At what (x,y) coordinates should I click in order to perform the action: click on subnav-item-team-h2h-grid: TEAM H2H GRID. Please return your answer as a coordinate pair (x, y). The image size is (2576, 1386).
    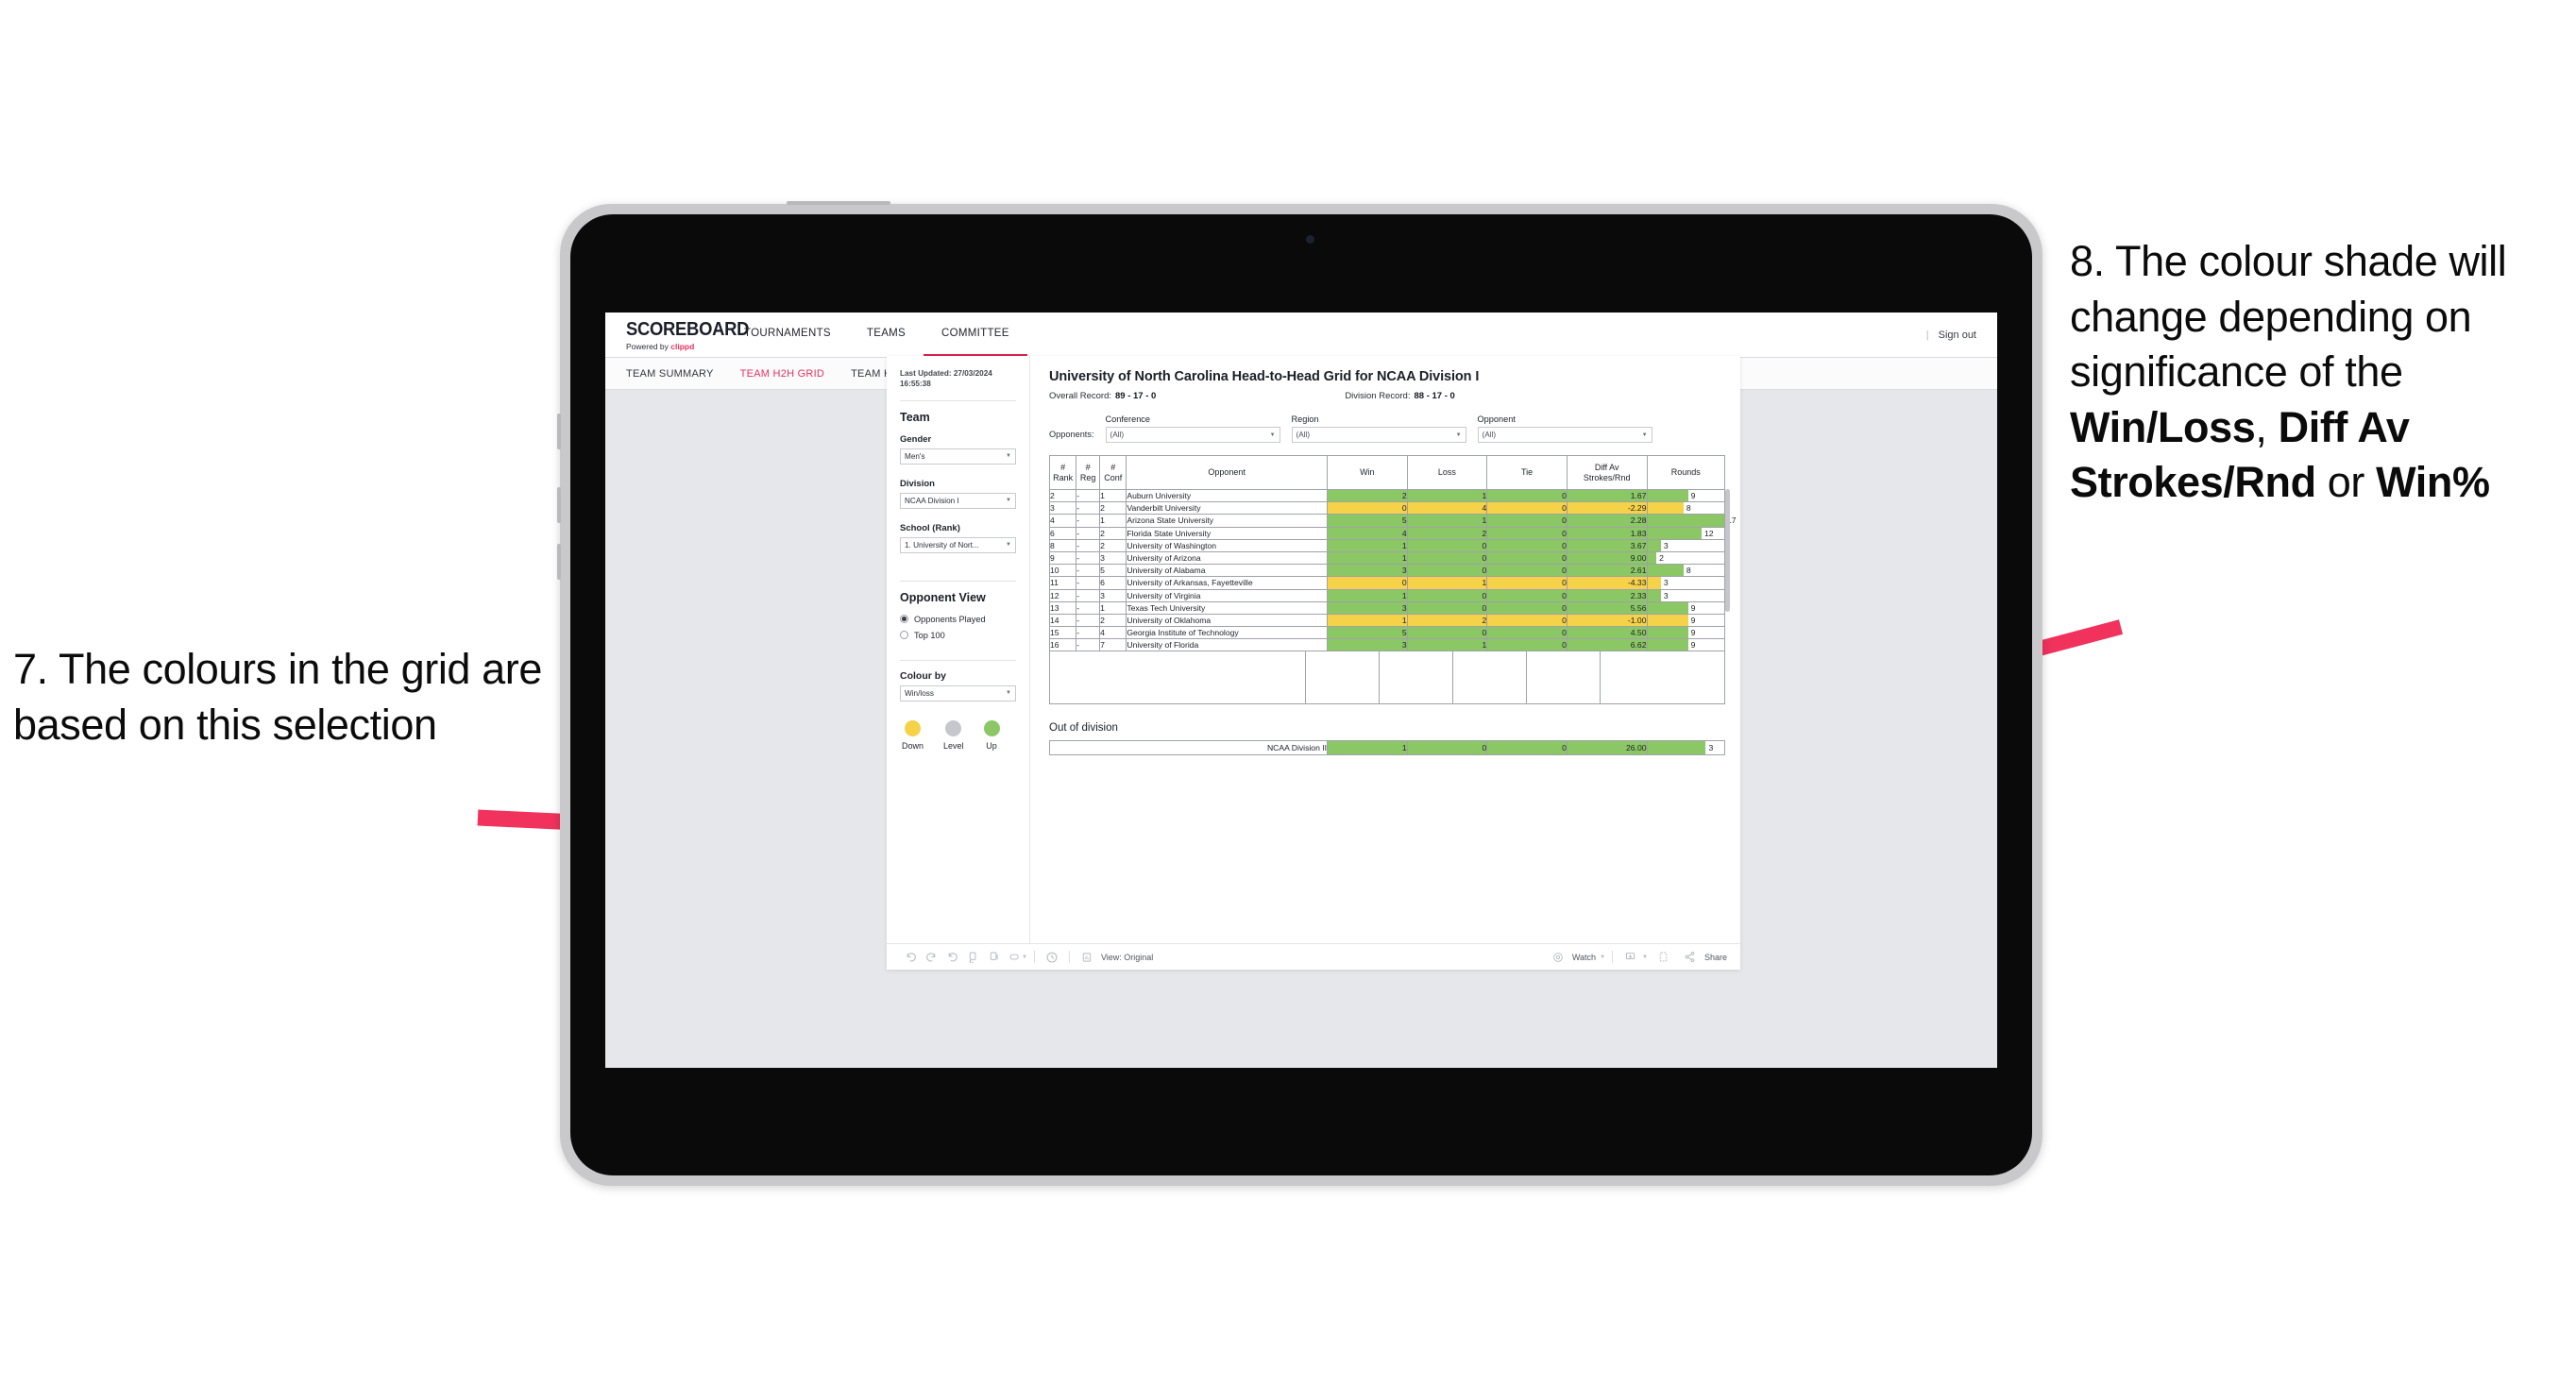
    Looking at the image, I should click on (782, 374).